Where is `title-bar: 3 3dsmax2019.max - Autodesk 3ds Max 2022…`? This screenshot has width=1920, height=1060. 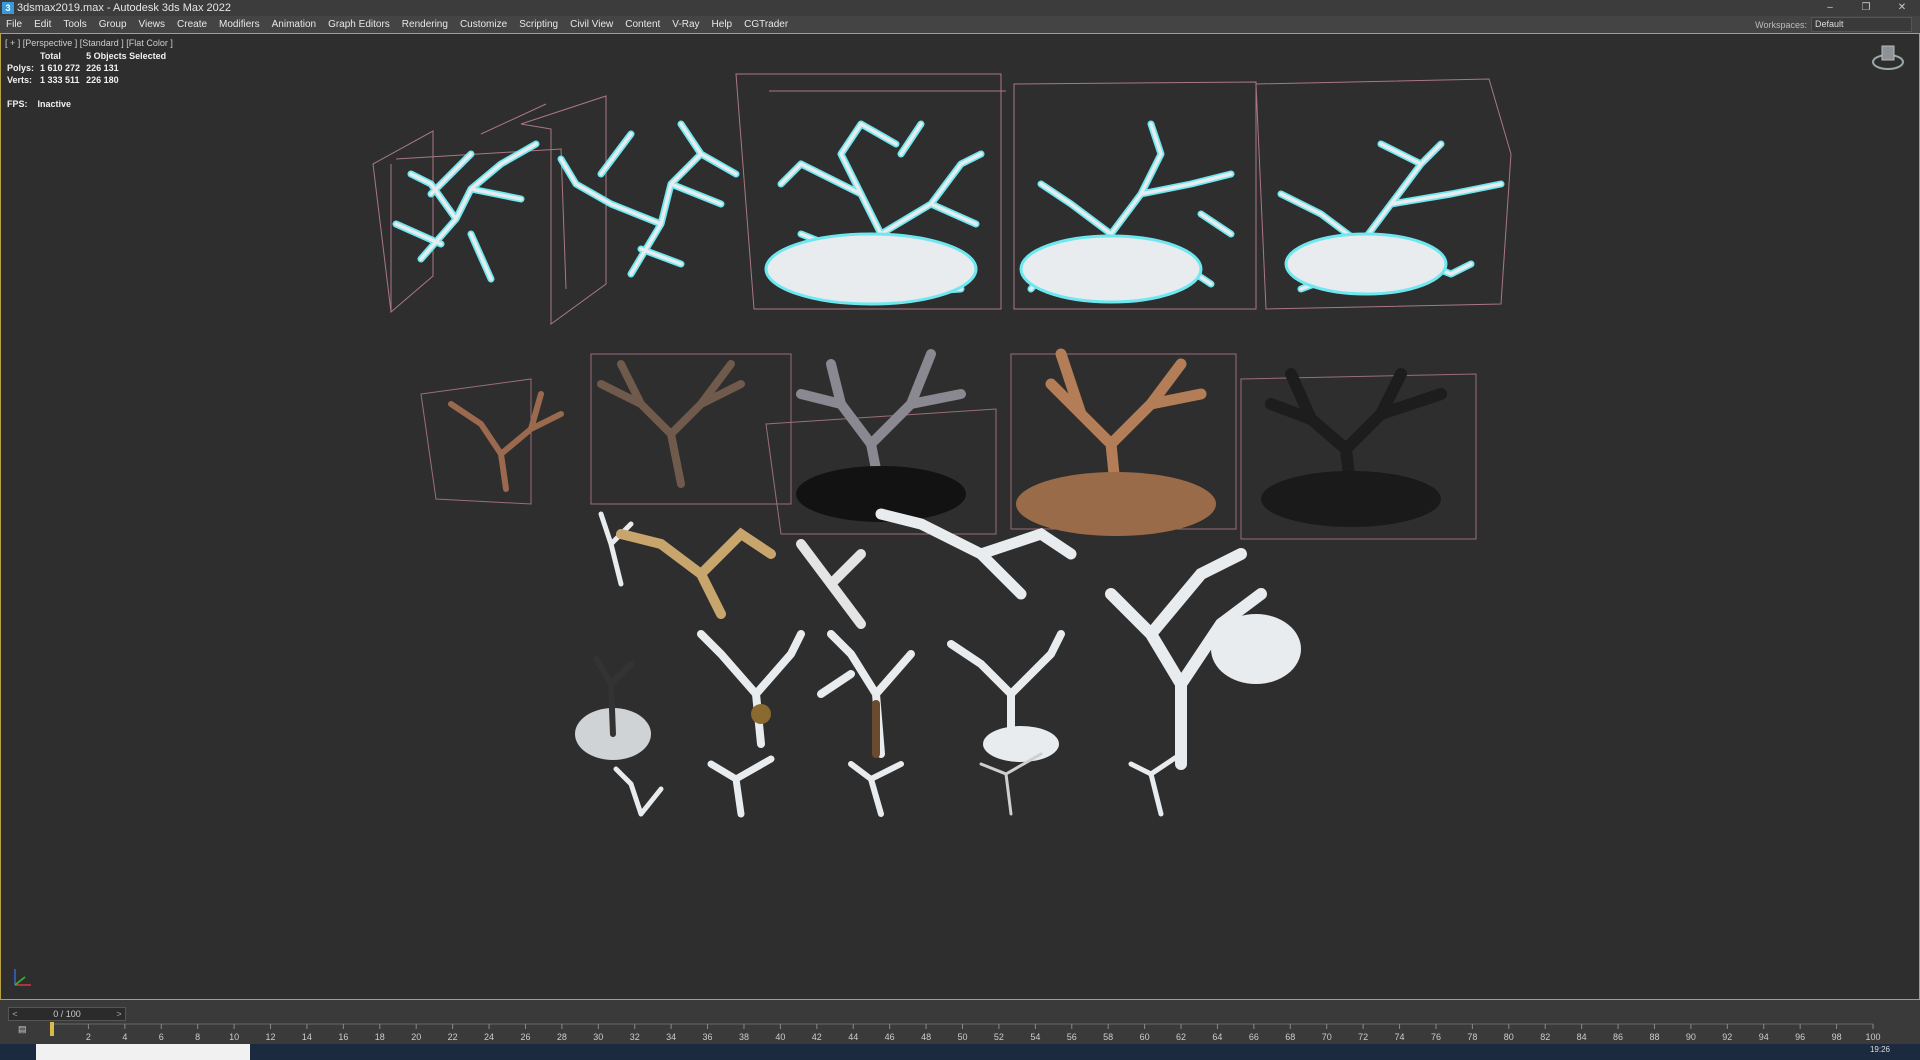 title-bar: 3 3dsmax2019.max - Autodesk 3ds Max 2022… is located at coordinates (960, 8).